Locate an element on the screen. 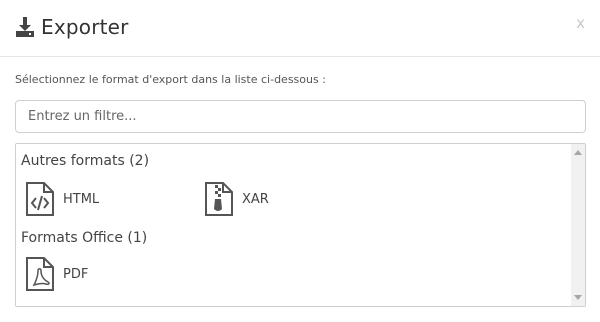  format-item-pdf: PDF is located at coordinates (56, 274).